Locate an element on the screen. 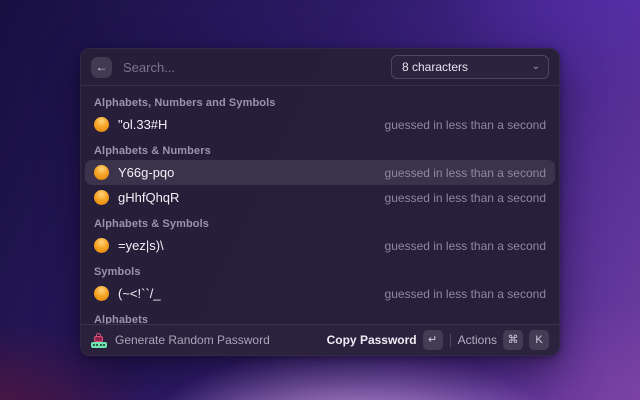 This screenshot has height=400, width=640. command-title: Generate Random Password is located at coordinates (192, 340).